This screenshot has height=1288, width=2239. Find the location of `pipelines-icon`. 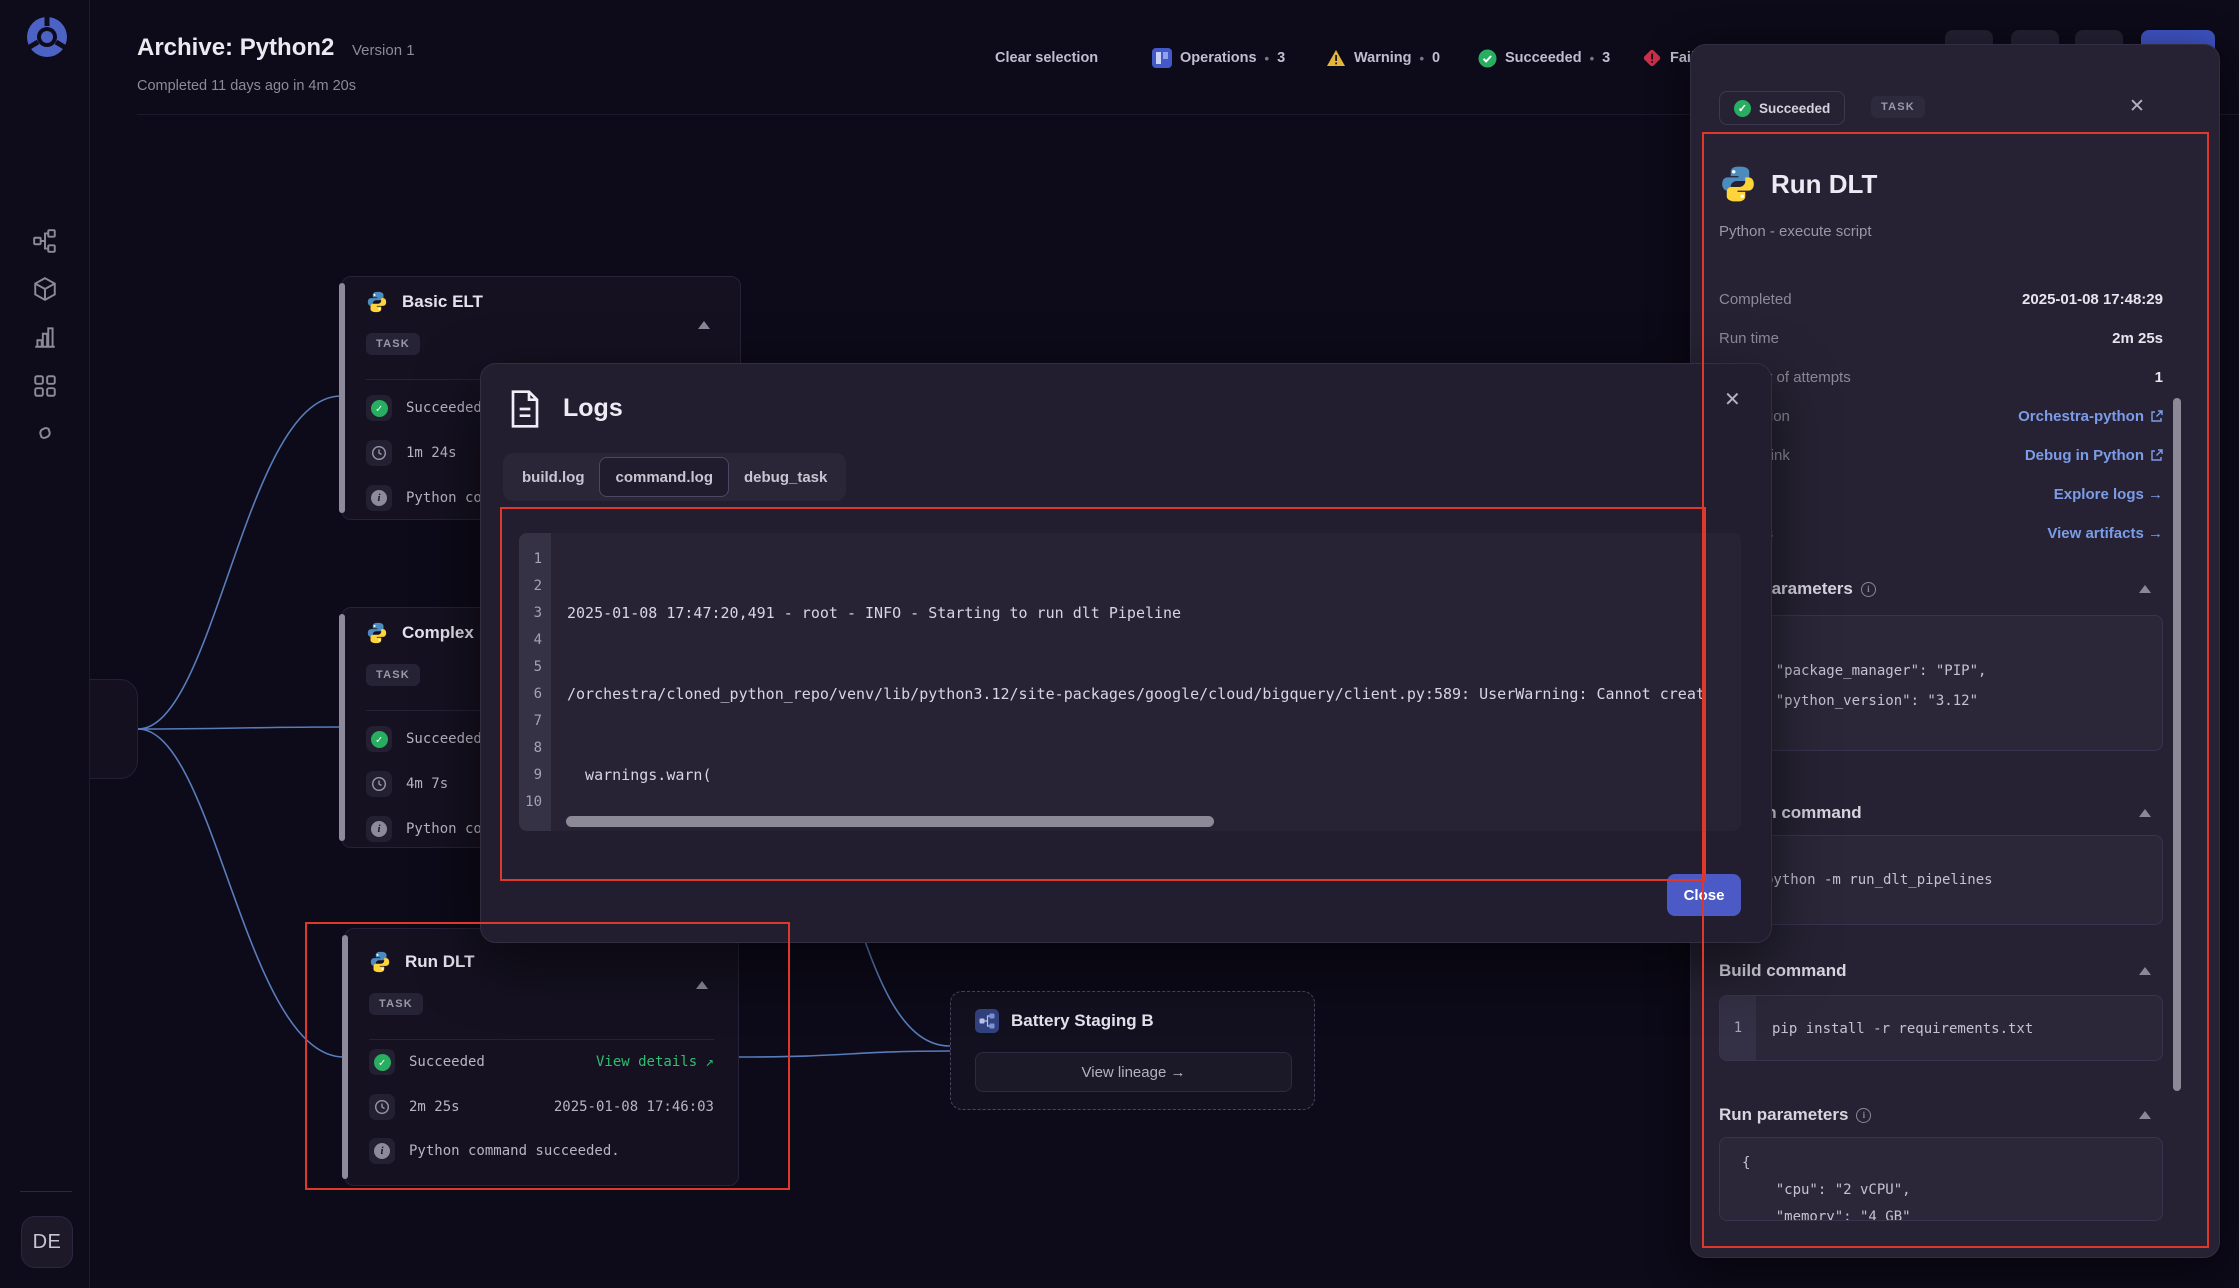

pipelines-icon is located at coordinates (45, 241).